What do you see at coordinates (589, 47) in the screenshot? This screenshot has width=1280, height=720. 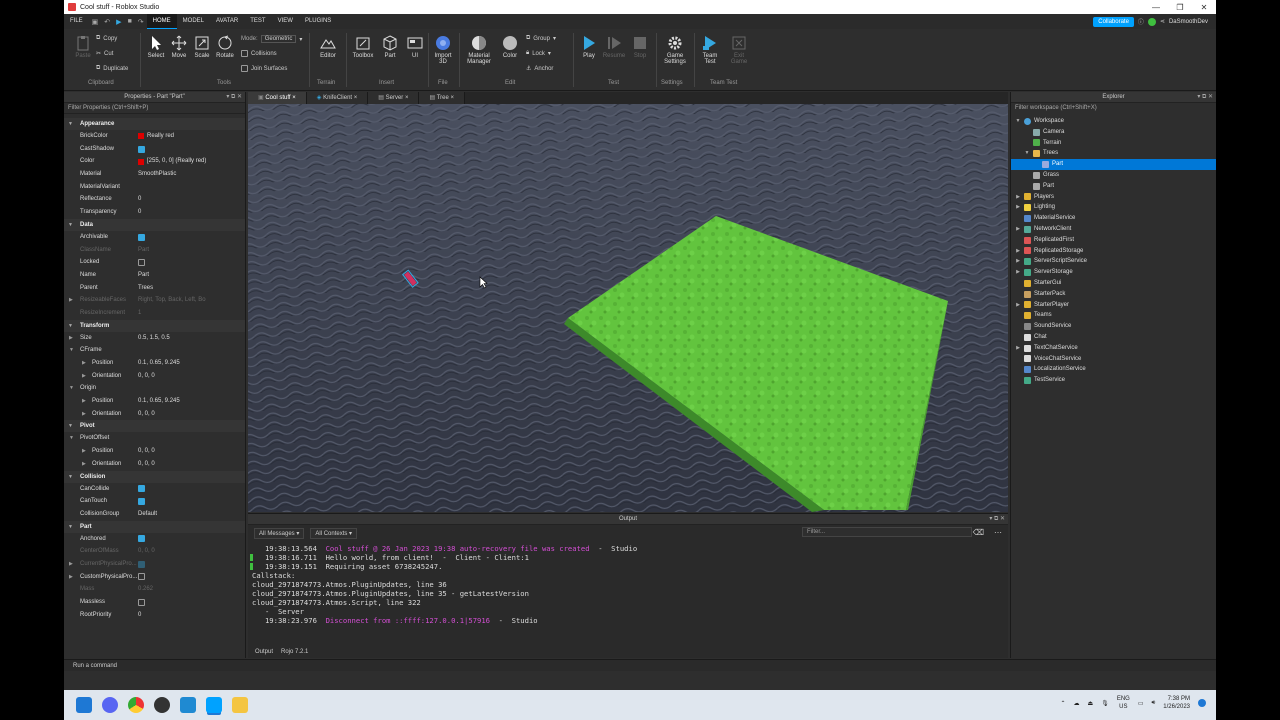 I see `play-button: Play` at bounding box center [589, 47].